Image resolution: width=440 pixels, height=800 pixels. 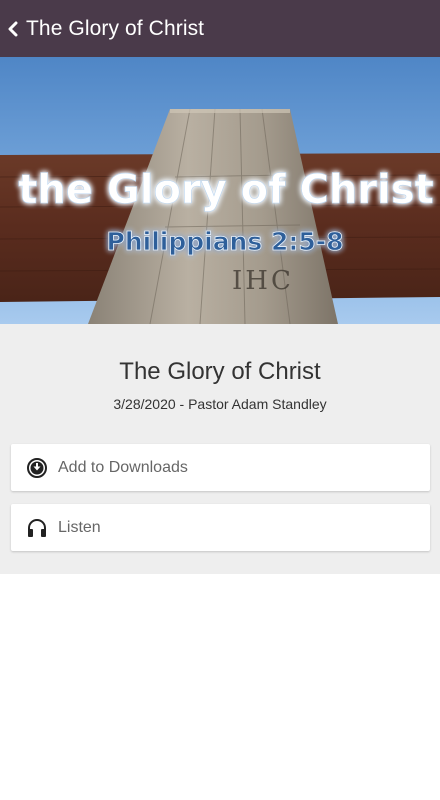 I want to click on artwork-scripture: Philippians 2:5-8, so click(x=225, y=241).